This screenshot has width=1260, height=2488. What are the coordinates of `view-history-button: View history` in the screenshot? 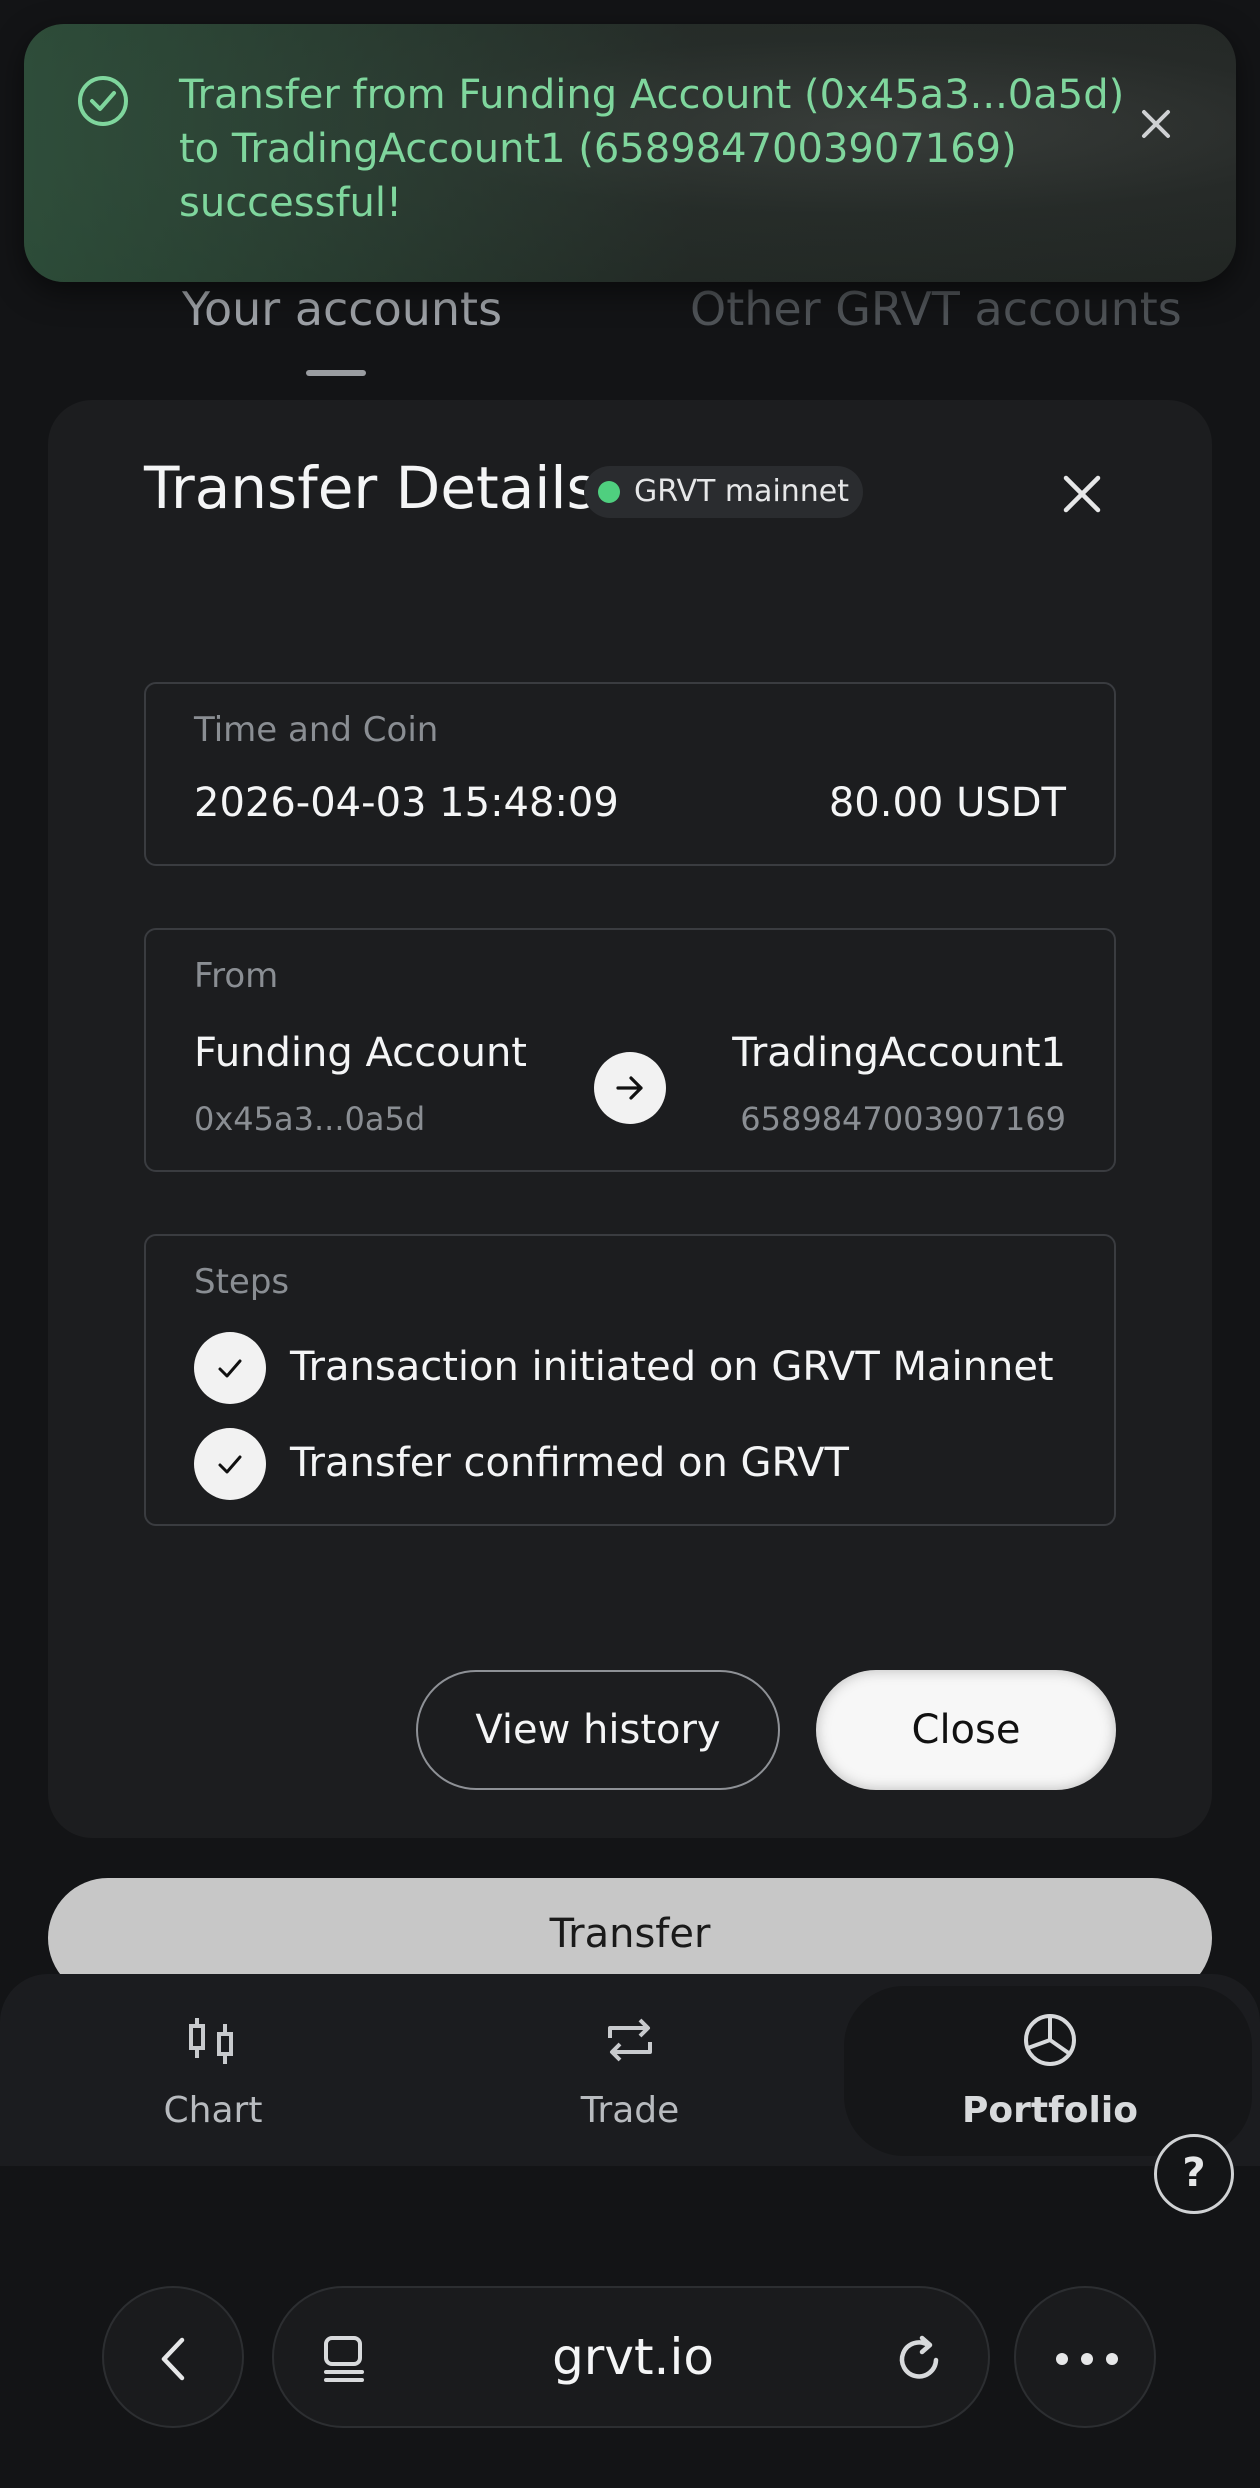 It's located at (598, 1730).